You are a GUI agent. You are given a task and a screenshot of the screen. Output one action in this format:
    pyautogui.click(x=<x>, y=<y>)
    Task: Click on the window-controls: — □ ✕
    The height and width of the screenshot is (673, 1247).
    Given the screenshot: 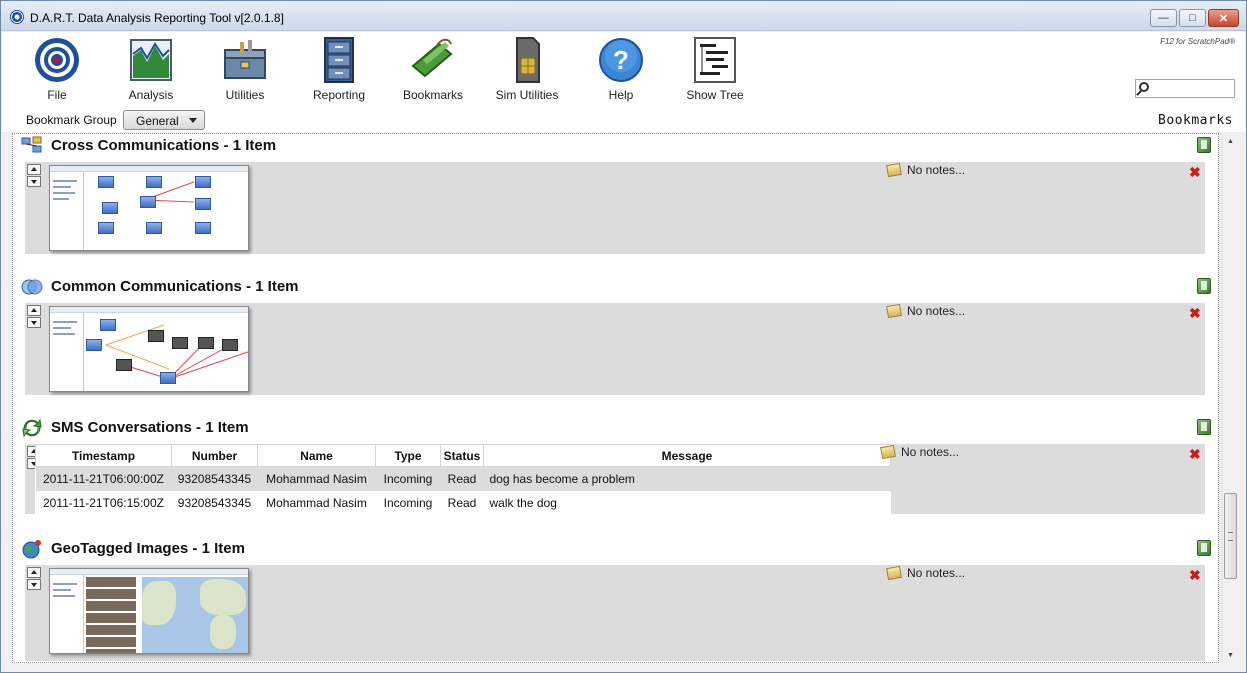 What is the action you would take?
    pyautogui.click(x=1194, y=18)
    